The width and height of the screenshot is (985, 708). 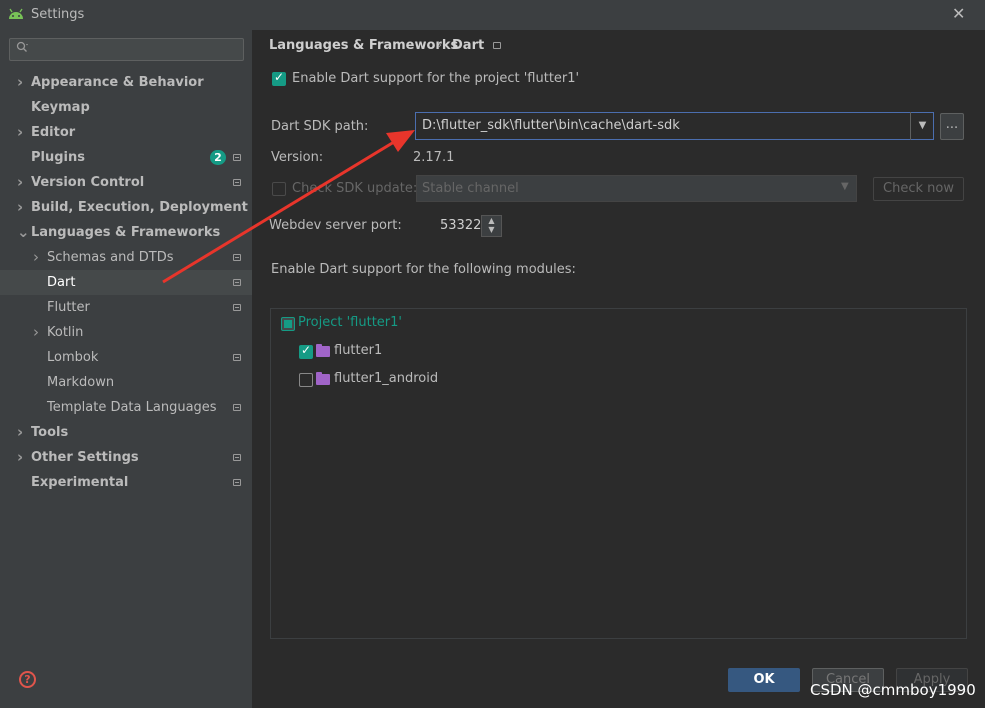 What do you see at coordinates (893, 690) in the screenshot?
I see `watermark: CSDN @cmmboy1990` at bounding box center [893, 690].